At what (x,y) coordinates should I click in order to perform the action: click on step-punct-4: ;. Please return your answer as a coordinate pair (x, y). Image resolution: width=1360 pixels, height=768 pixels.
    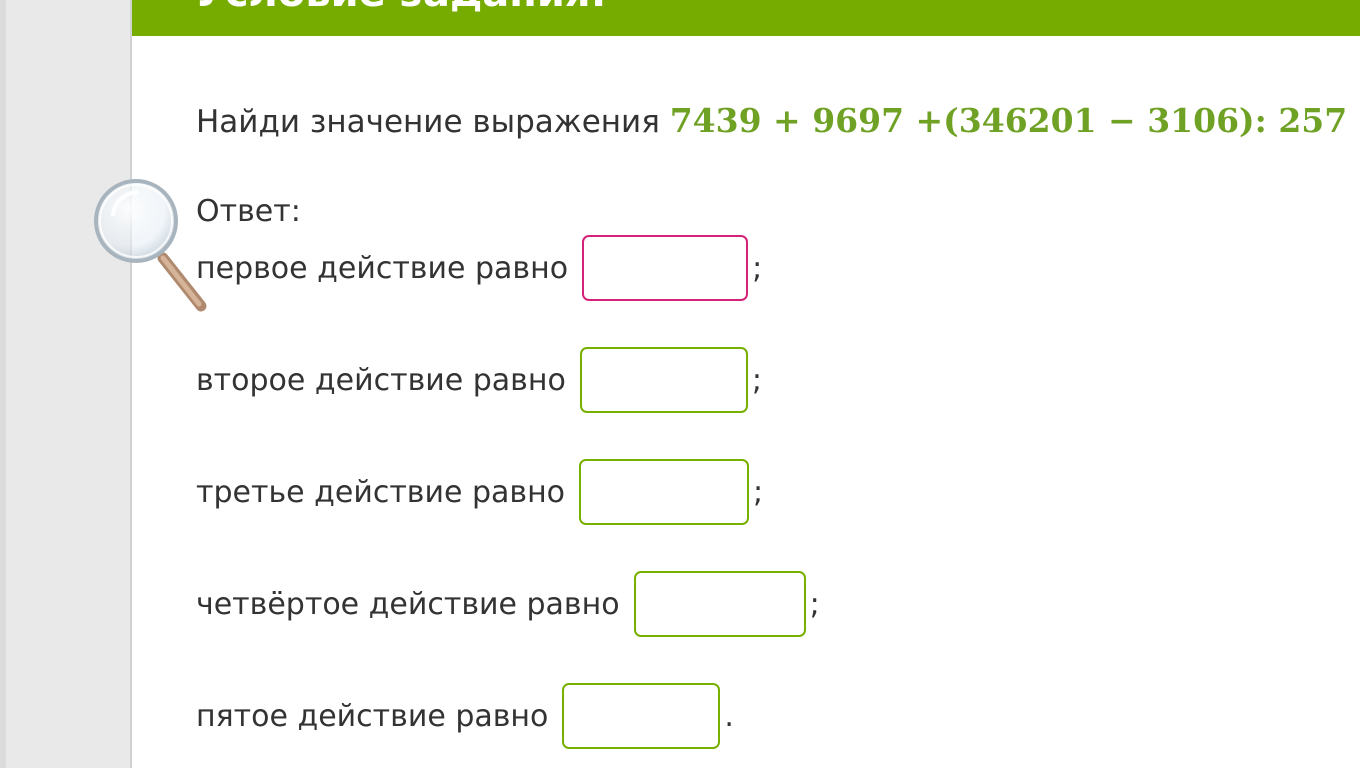
    Looking at the image, I should click on (814, 604).